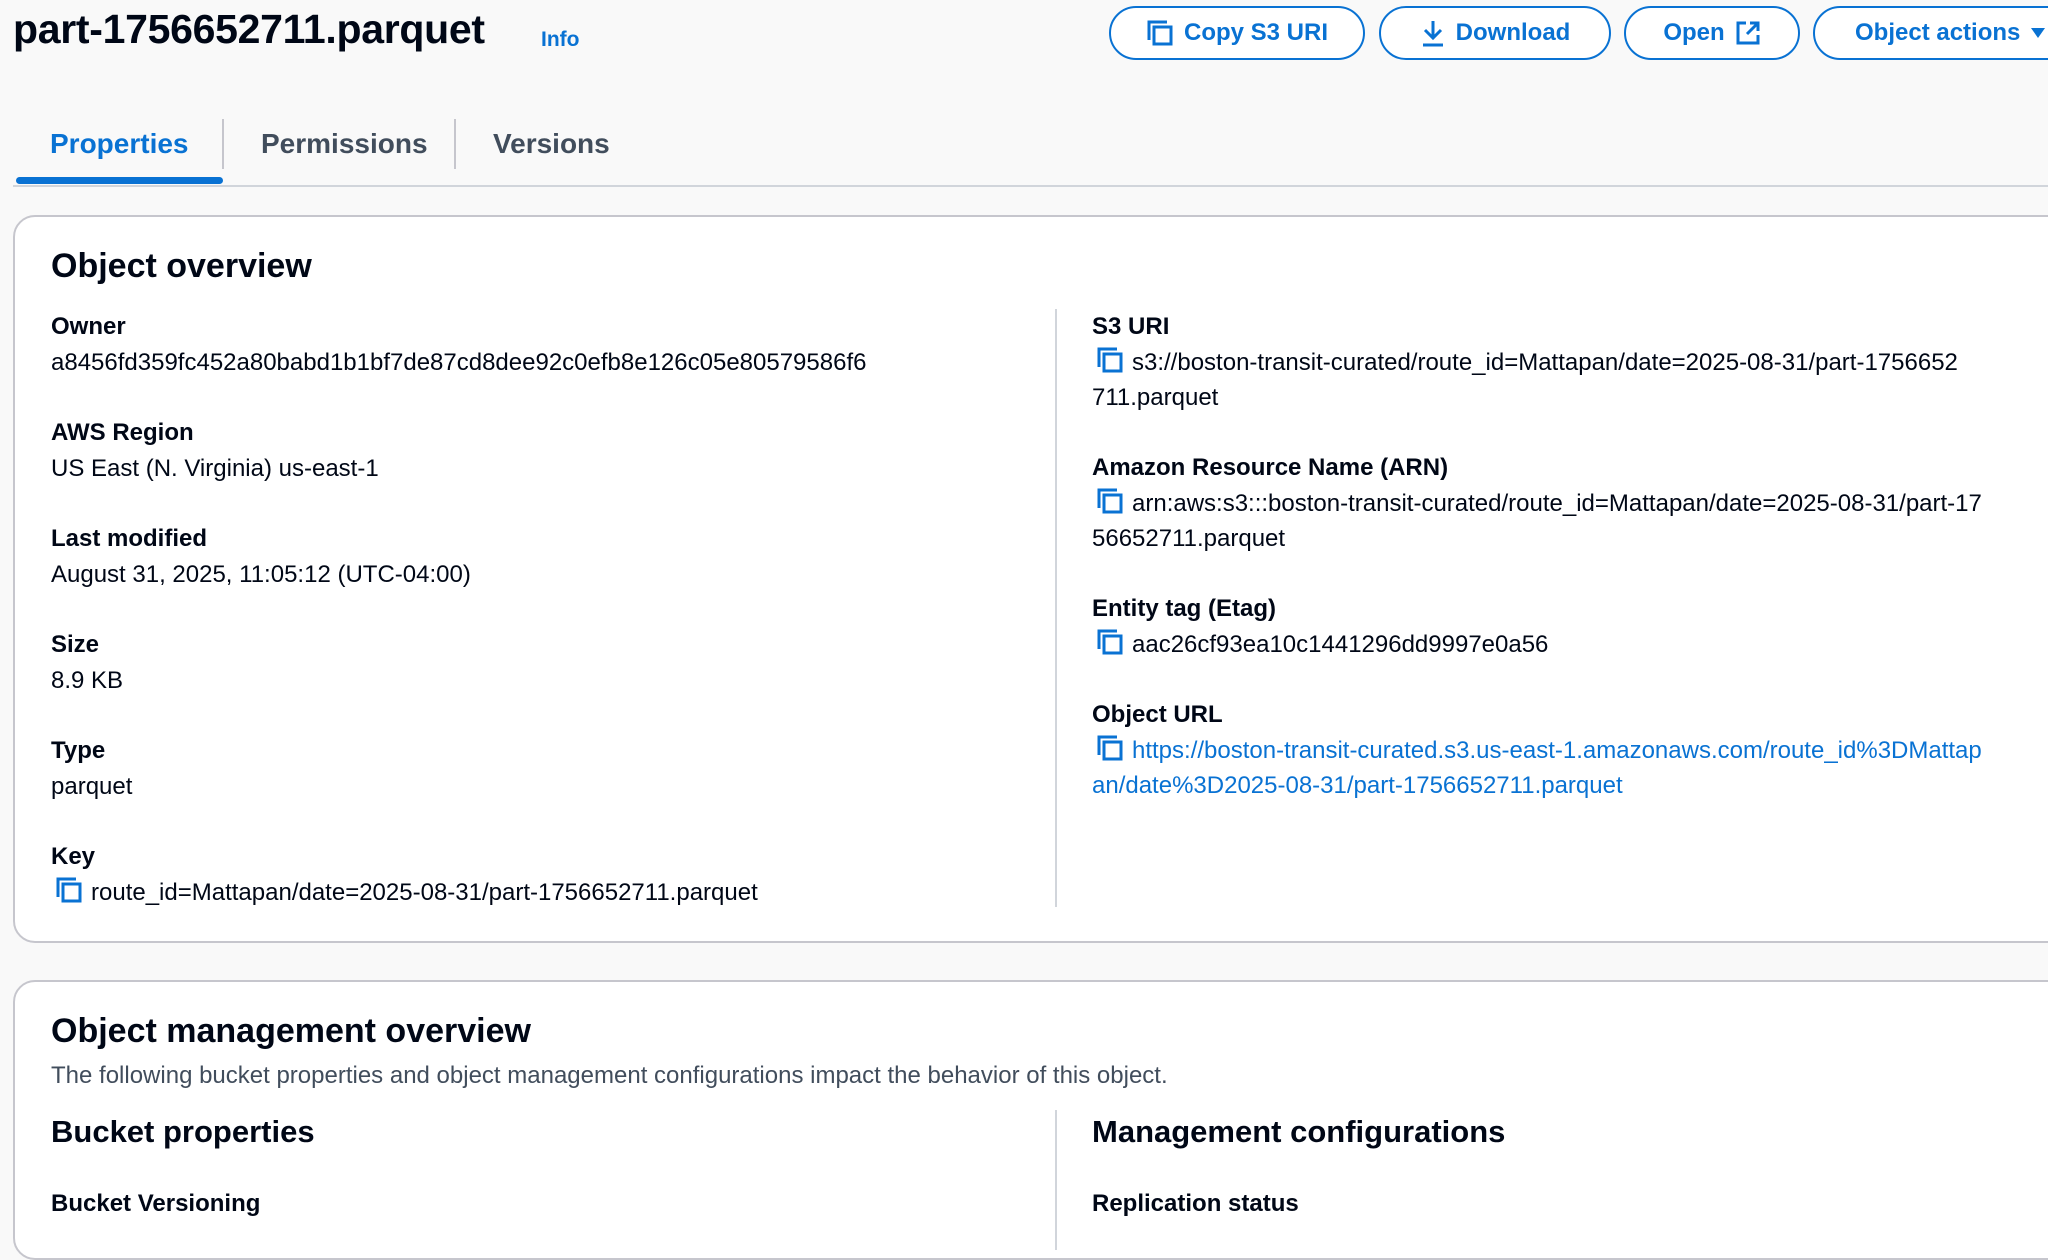 This screenshot has width=2048, height=1260. Describe the element at coordinates (1184, 608) in the screenshot. I see `etag-label: Entity tag (Etag)` at that location.